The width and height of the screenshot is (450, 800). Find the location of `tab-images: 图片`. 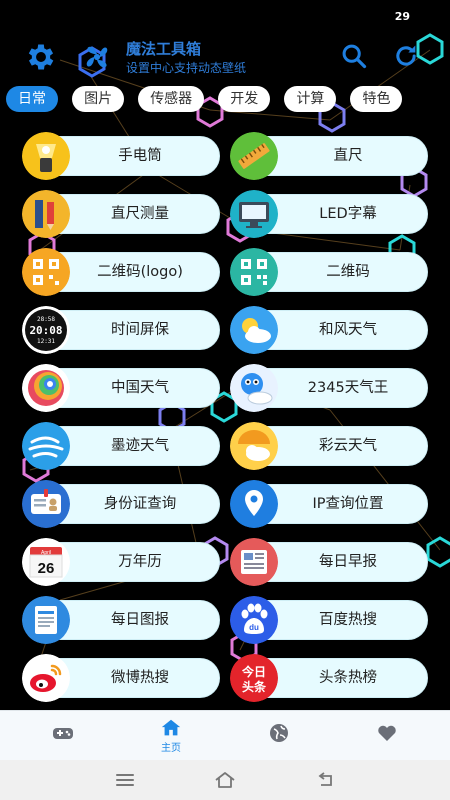

tab-images: 图片 is located at coordinates (98, 99).